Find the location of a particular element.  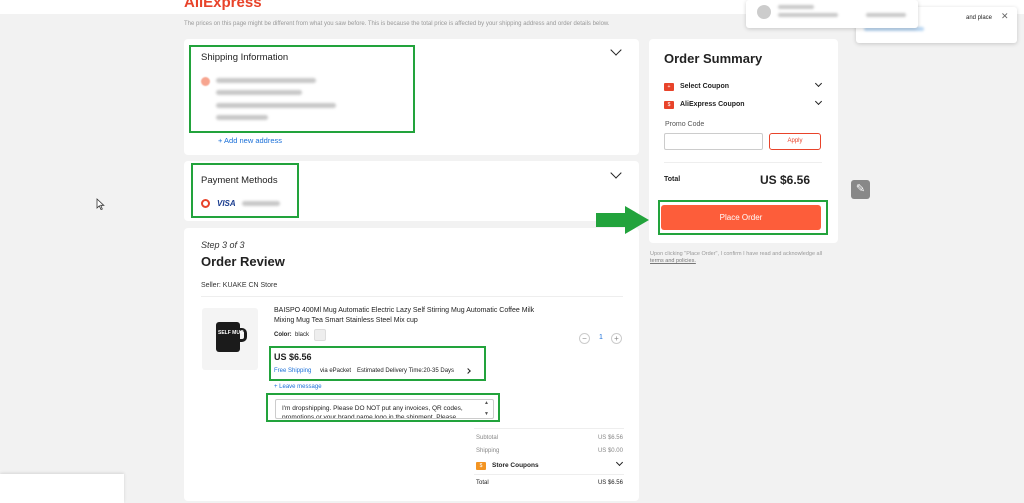

color-swatch is located at coordinates (320, 335).